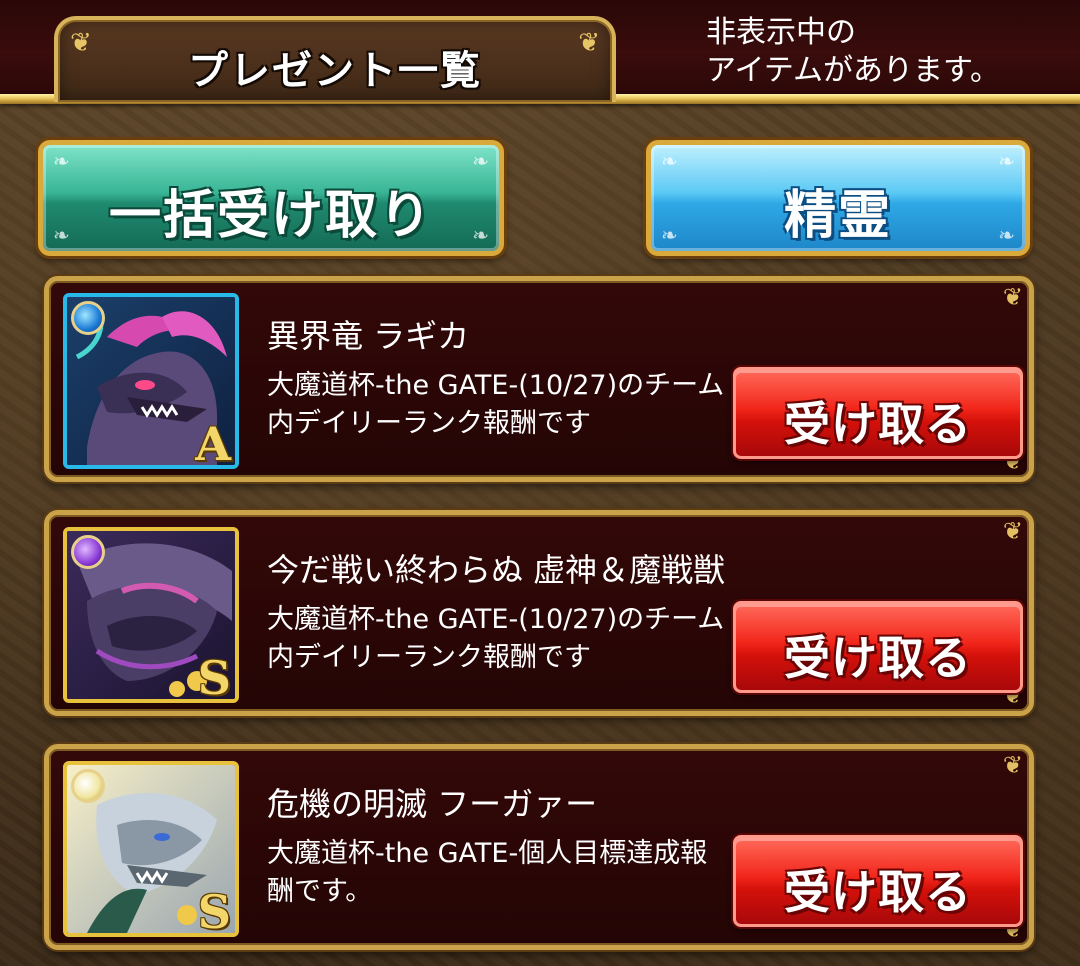  What do you see at coordinates (853, 70) in the screenshot?
I see `hidden-notice-line2: アイテムがあります。` at bounding box center [853, 70].